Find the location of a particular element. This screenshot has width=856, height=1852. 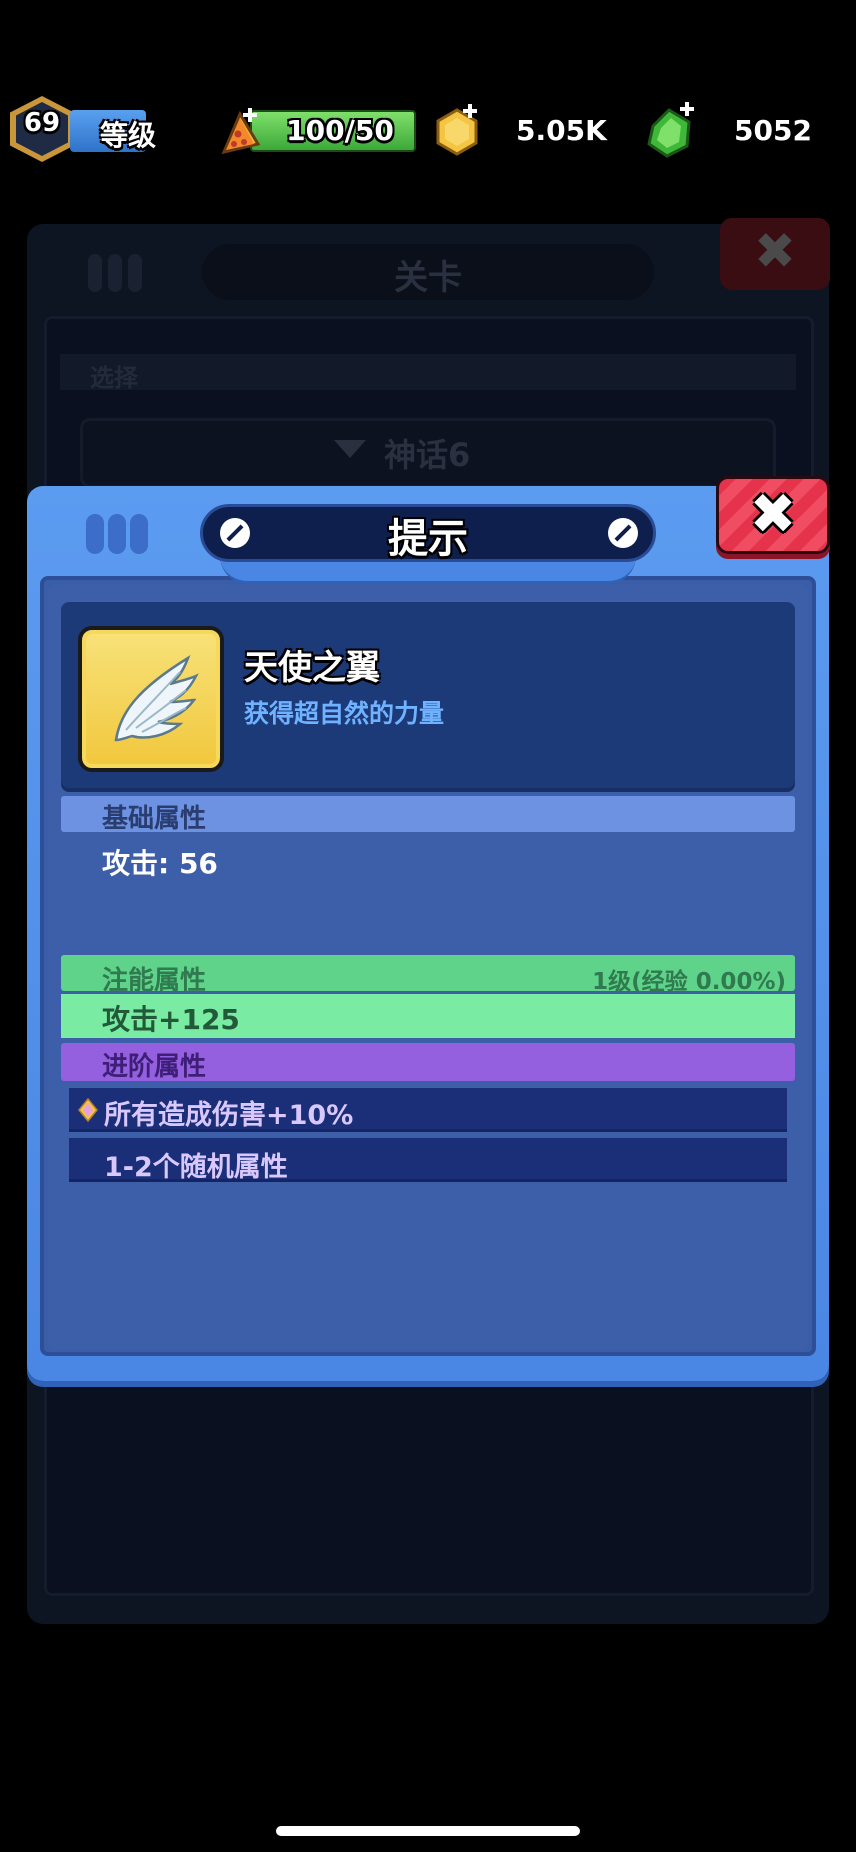

close-icon: ✖ is located at coordinates (773, 514).